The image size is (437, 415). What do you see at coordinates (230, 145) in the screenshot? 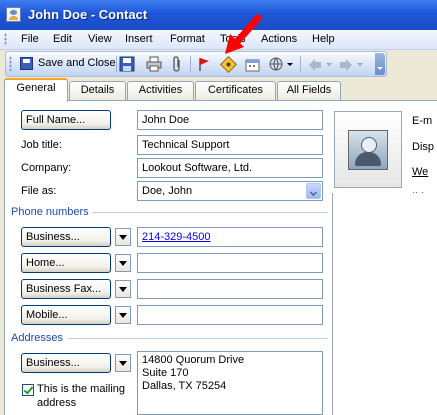
I see `job-title-field: Technical Support` at bounding box center [230, 145].